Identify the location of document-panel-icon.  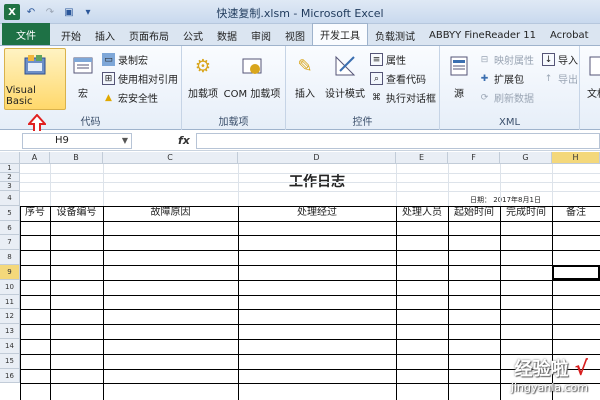
(591, 66).